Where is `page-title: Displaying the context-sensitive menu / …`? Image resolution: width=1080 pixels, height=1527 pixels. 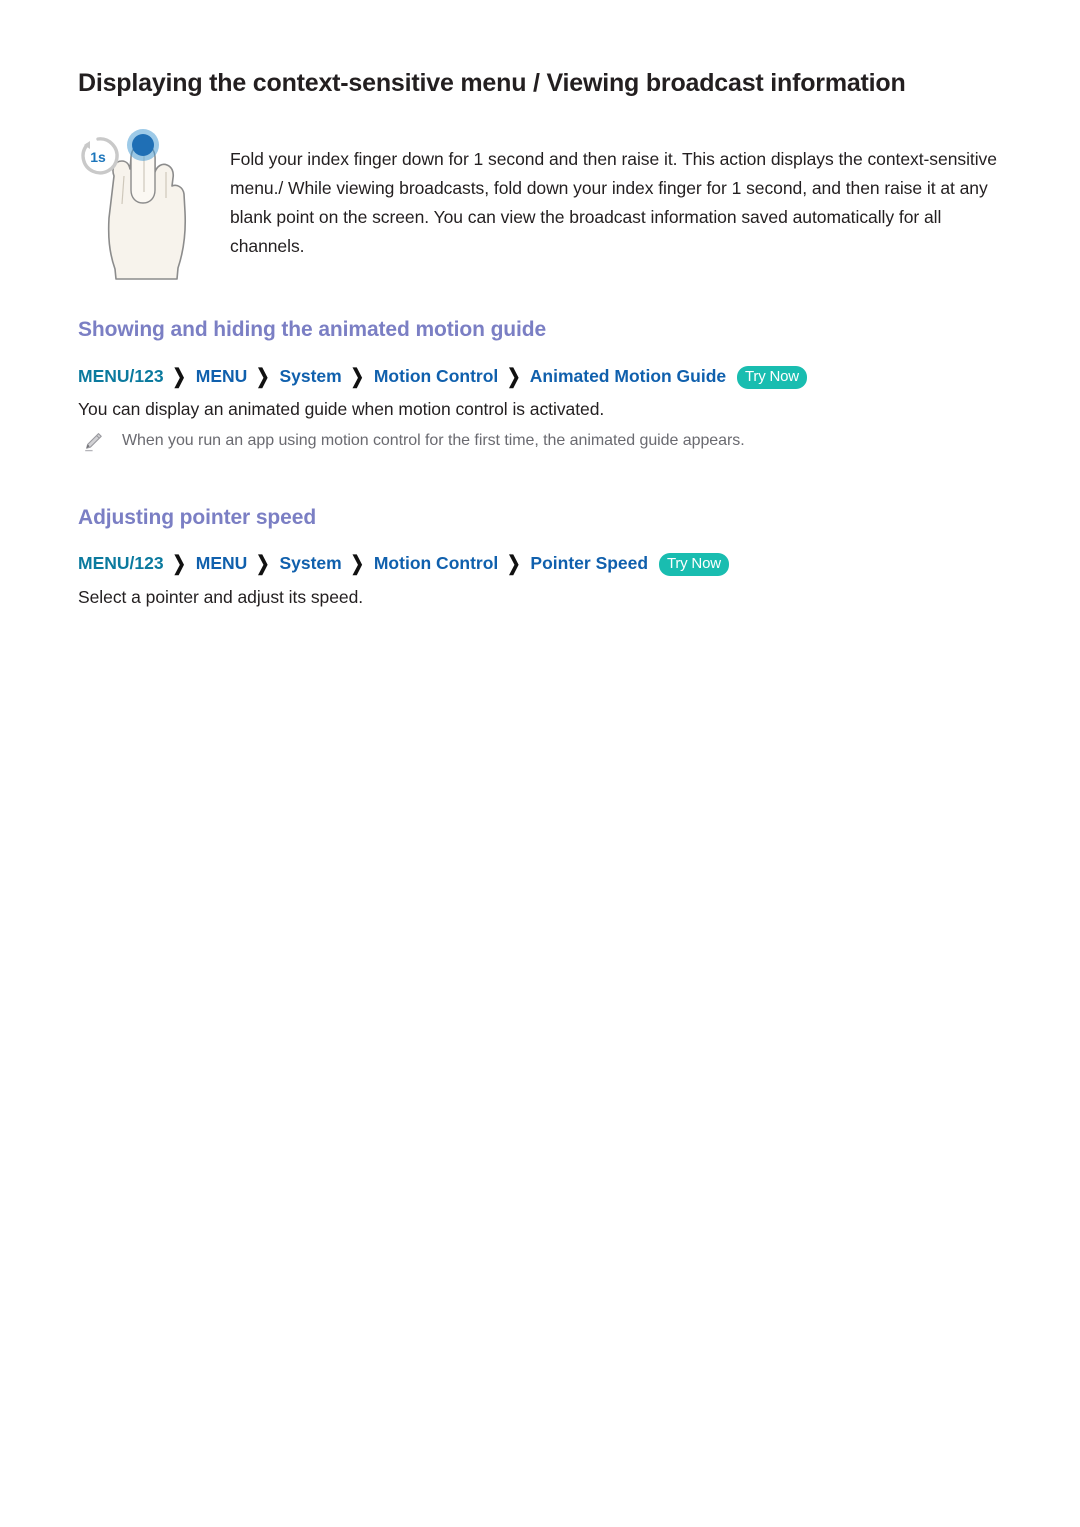
page-title: Displaying the context-sensitive menu / … is located at coordinates (492, 83).